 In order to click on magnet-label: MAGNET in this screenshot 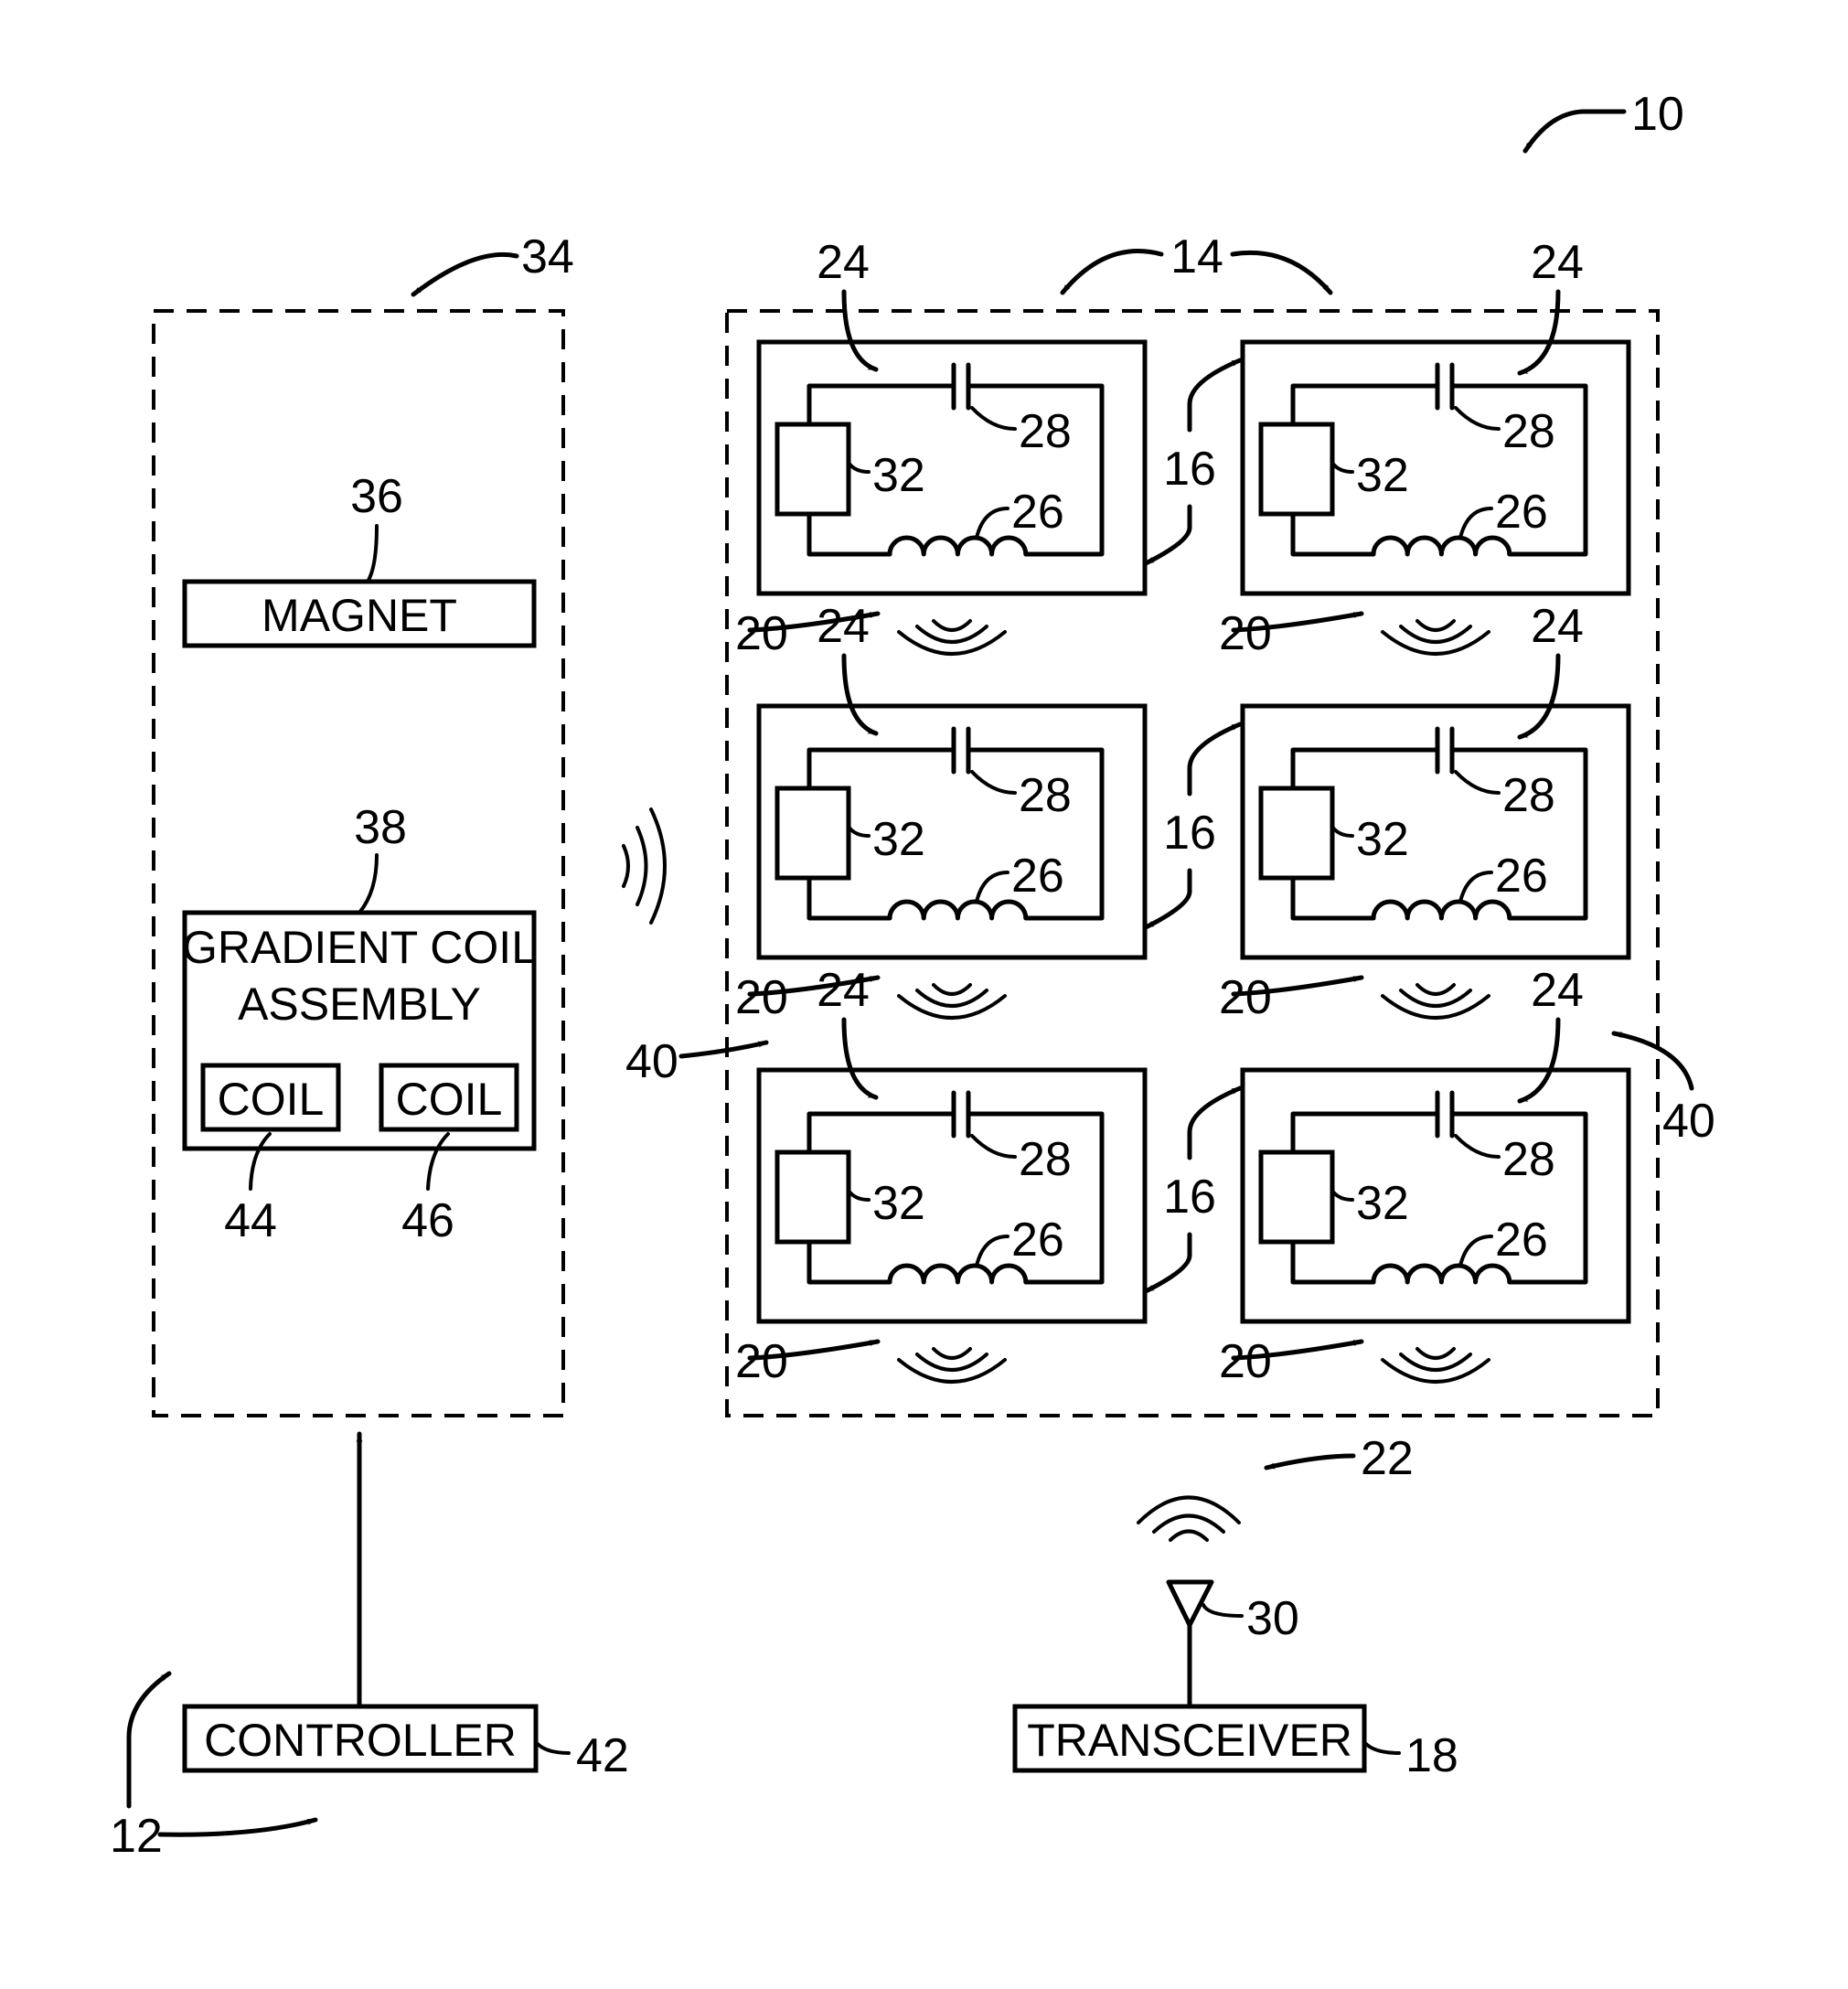, I will do `click(360, 615)`.